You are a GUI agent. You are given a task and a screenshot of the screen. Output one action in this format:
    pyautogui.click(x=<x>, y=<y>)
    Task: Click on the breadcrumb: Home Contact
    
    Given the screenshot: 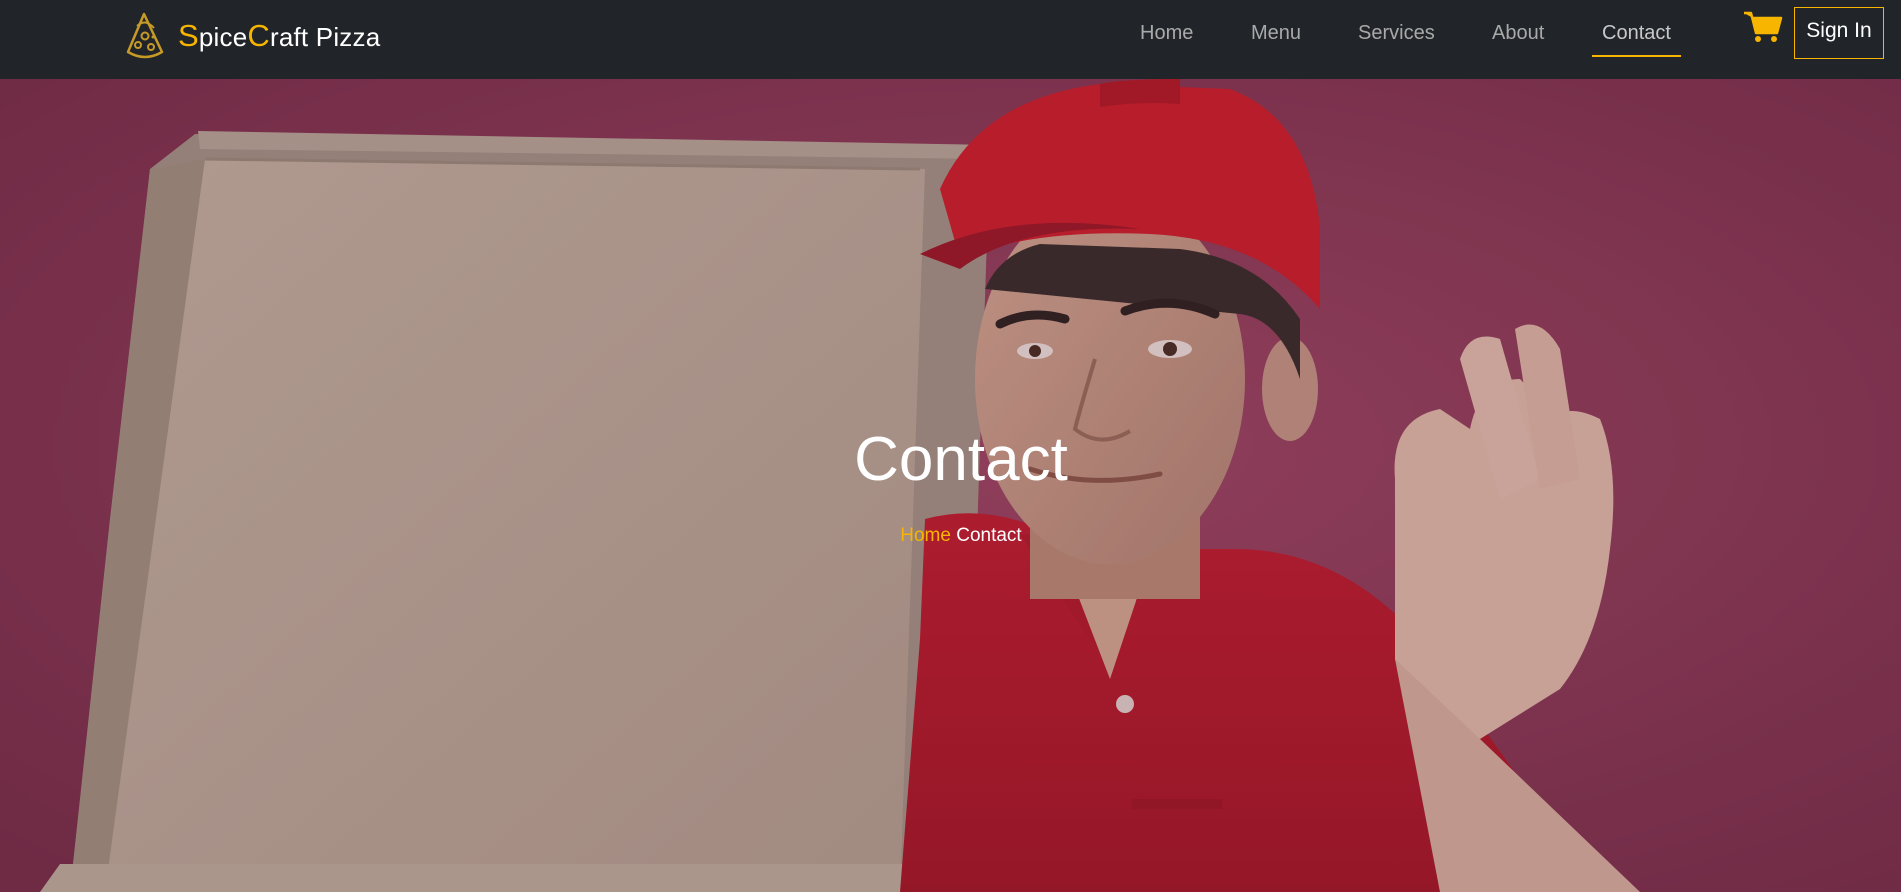 What is the action you would take?
    pyautogui.click(x=950, y=536)
    